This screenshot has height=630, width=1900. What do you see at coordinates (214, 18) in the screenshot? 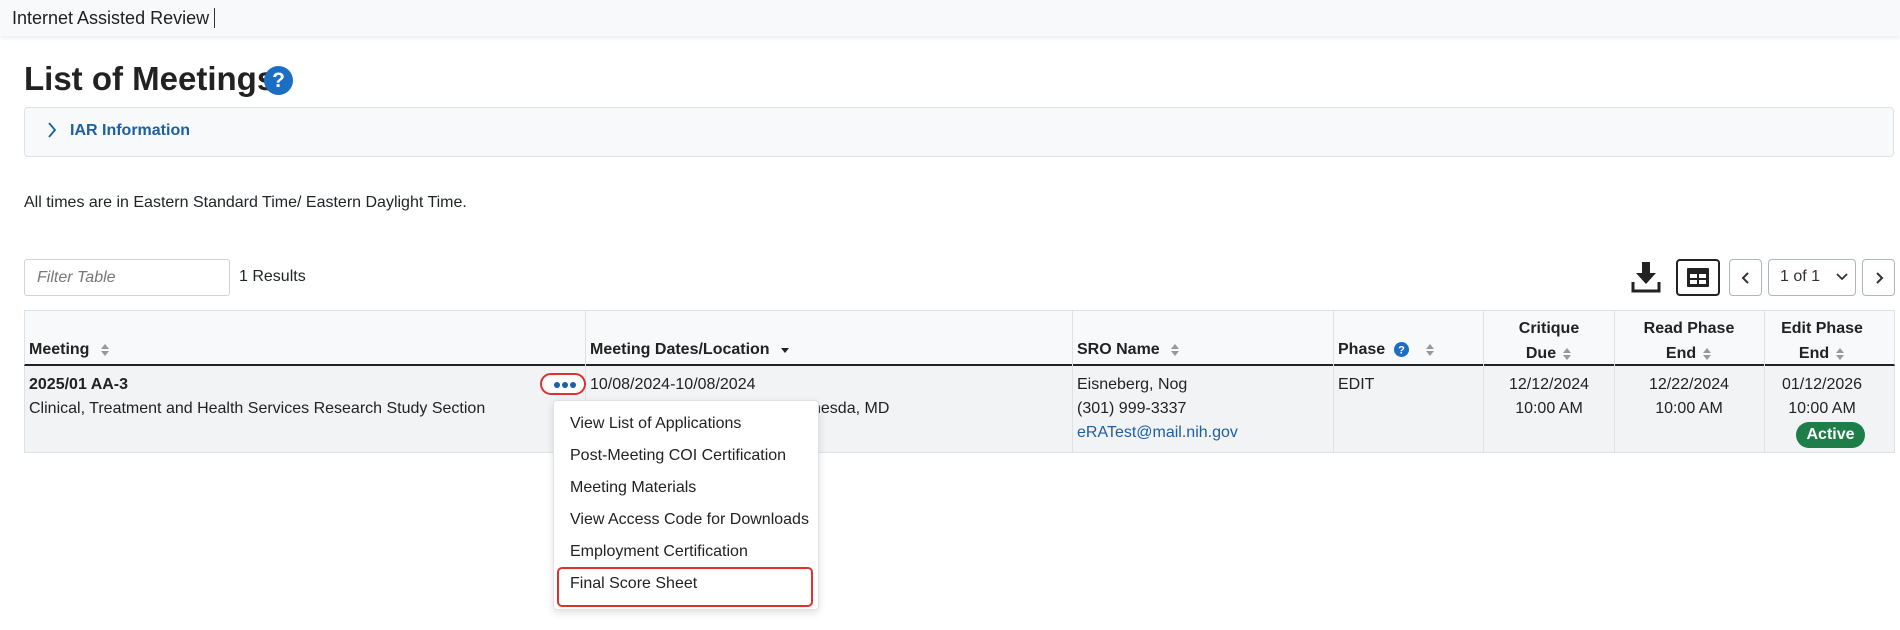
I see `title-separator` at bounding box center [214, 18].